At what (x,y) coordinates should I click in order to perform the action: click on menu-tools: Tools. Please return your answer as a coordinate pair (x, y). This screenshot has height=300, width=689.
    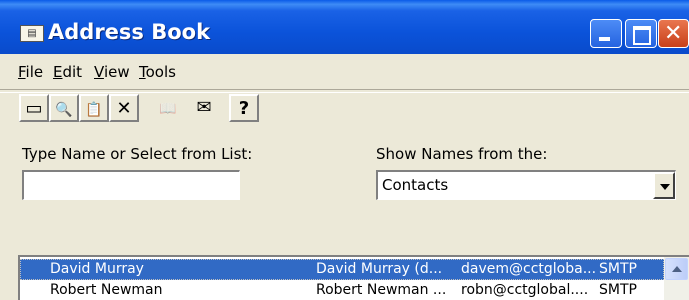
    Looking at the image, I should click on (157, 72).